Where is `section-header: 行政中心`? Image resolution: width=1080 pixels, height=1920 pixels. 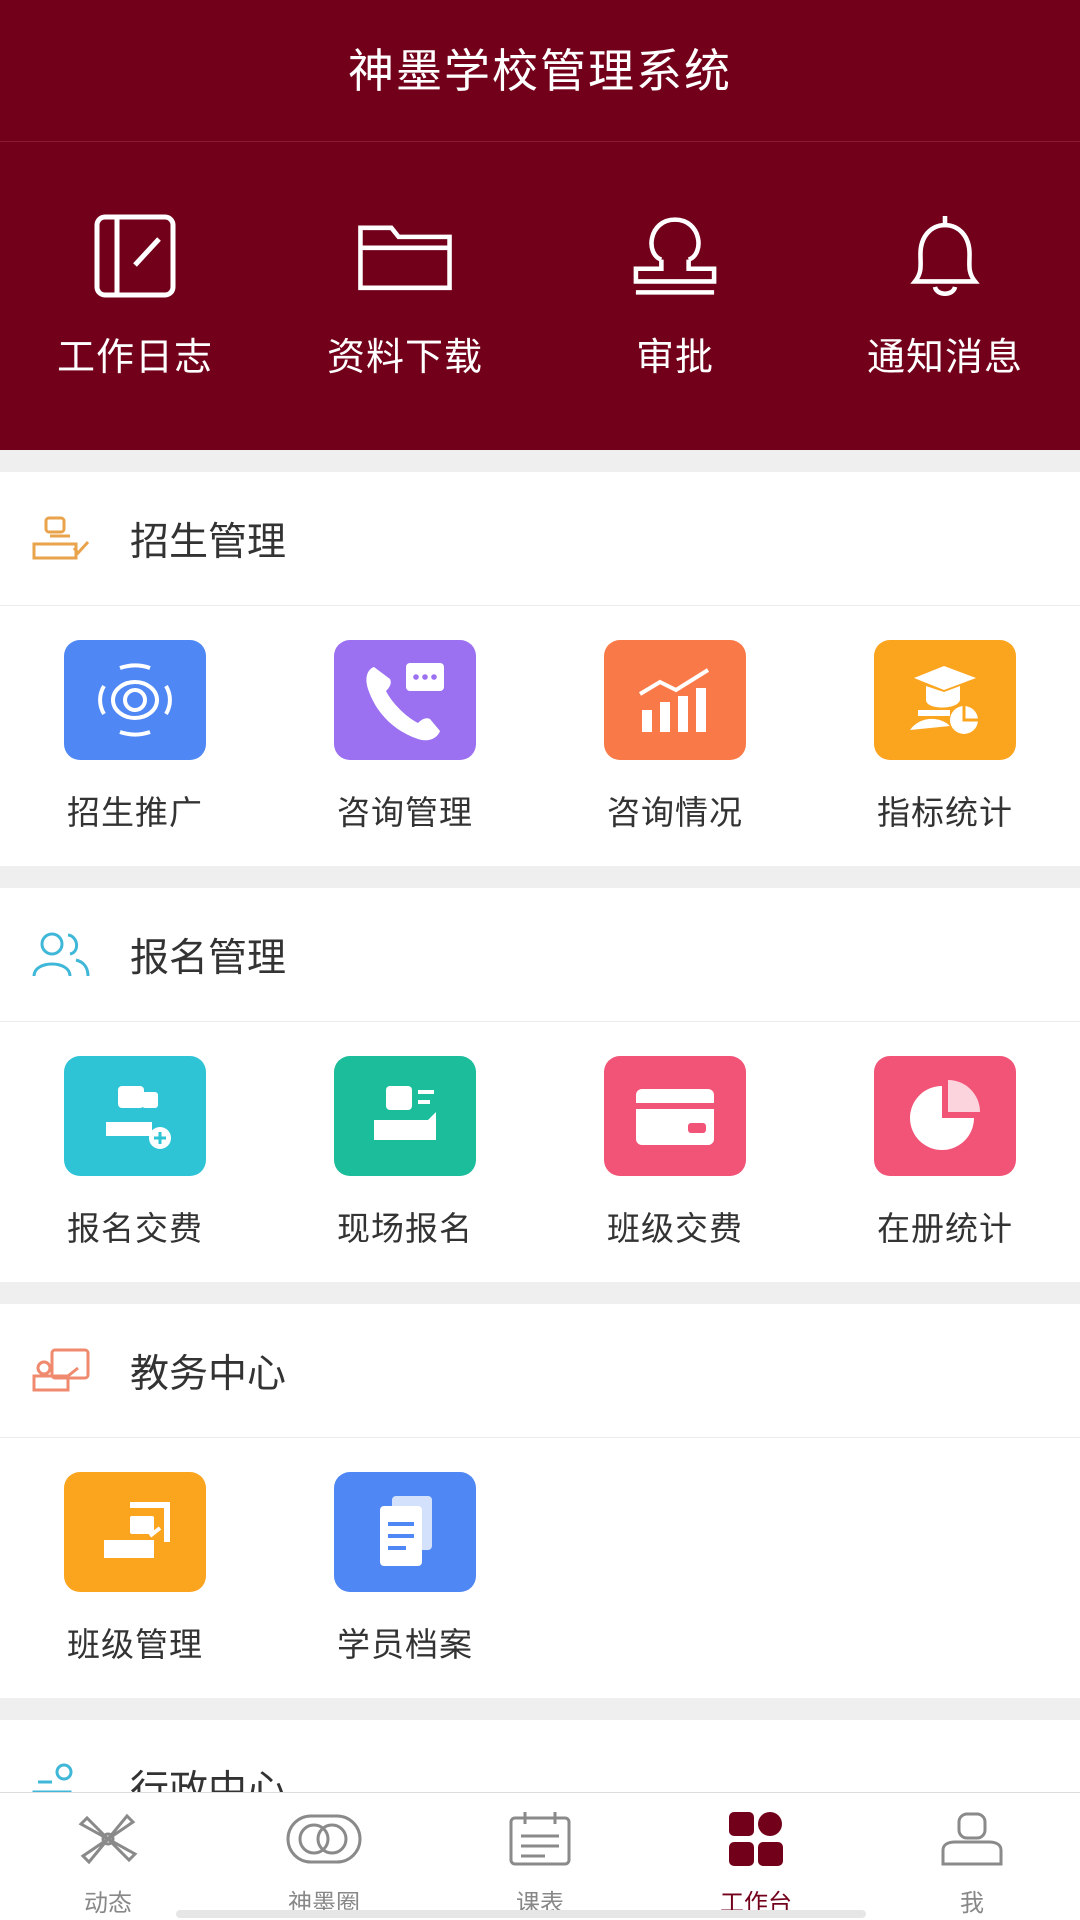 section-header: 行政中心 is located at coordinates (540, 1756).